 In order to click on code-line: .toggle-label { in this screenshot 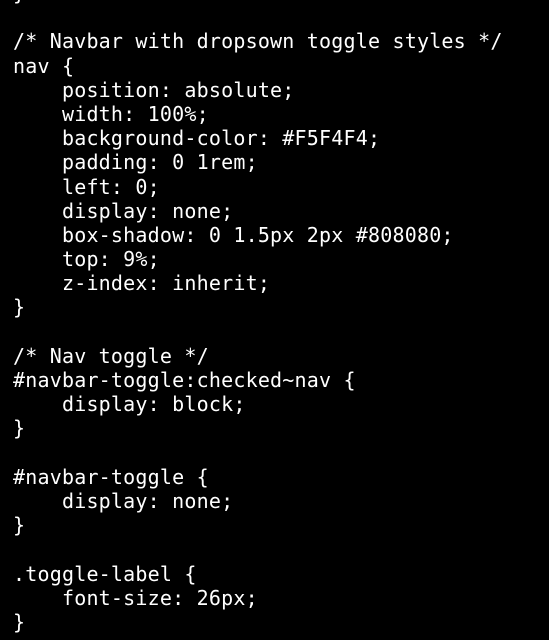, I will do `click(105, 573)`.